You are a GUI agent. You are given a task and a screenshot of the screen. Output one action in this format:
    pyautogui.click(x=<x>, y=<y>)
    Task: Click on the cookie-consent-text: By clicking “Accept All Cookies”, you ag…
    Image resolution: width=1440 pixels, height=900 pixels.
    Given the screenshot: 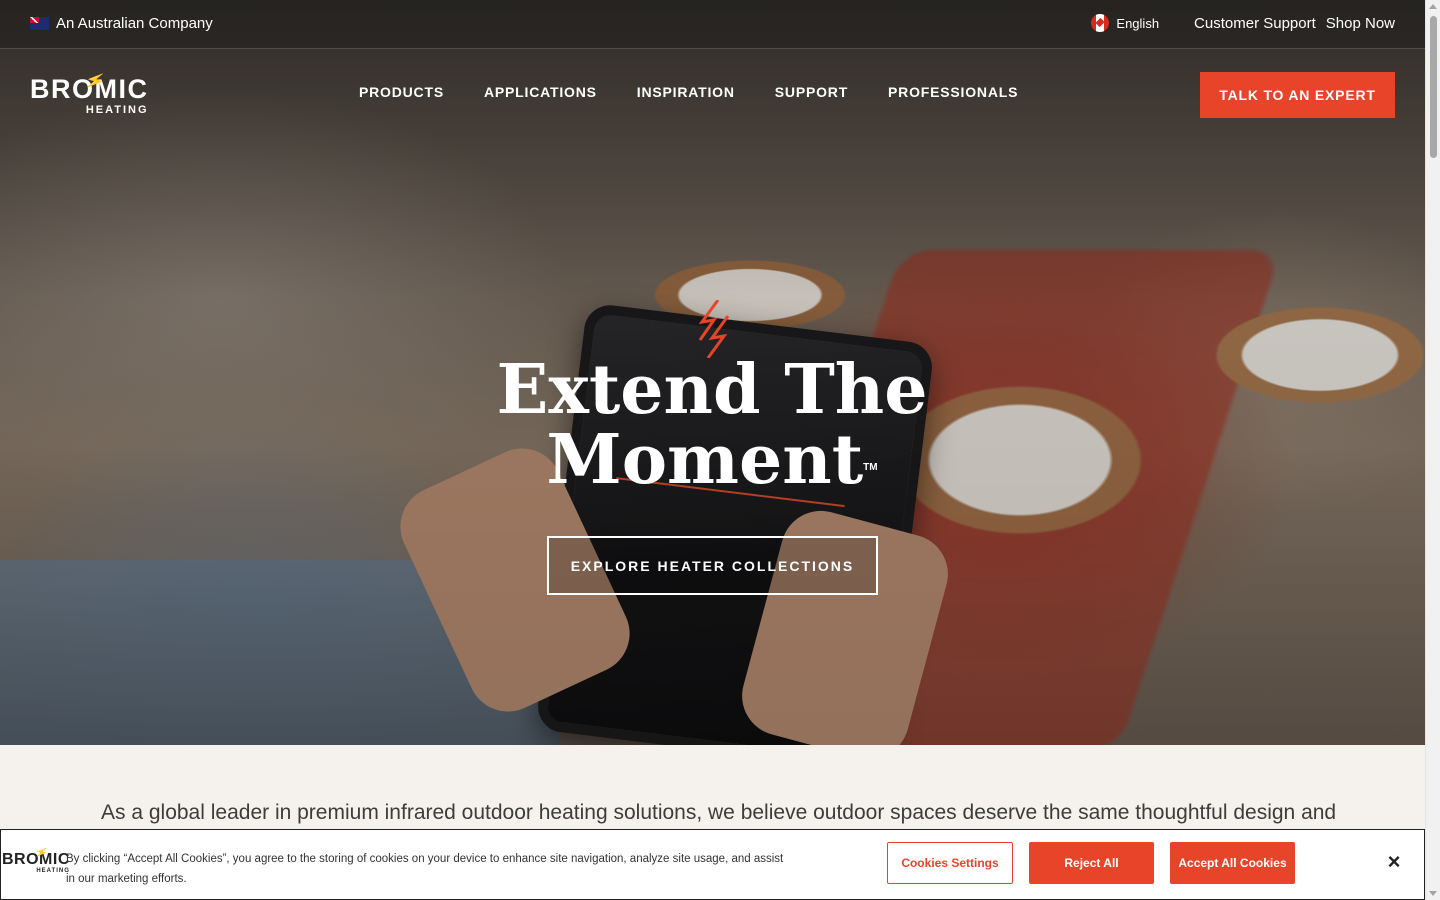 What is the action you would take?
    pyautogui.click(x=425, y=869)
    